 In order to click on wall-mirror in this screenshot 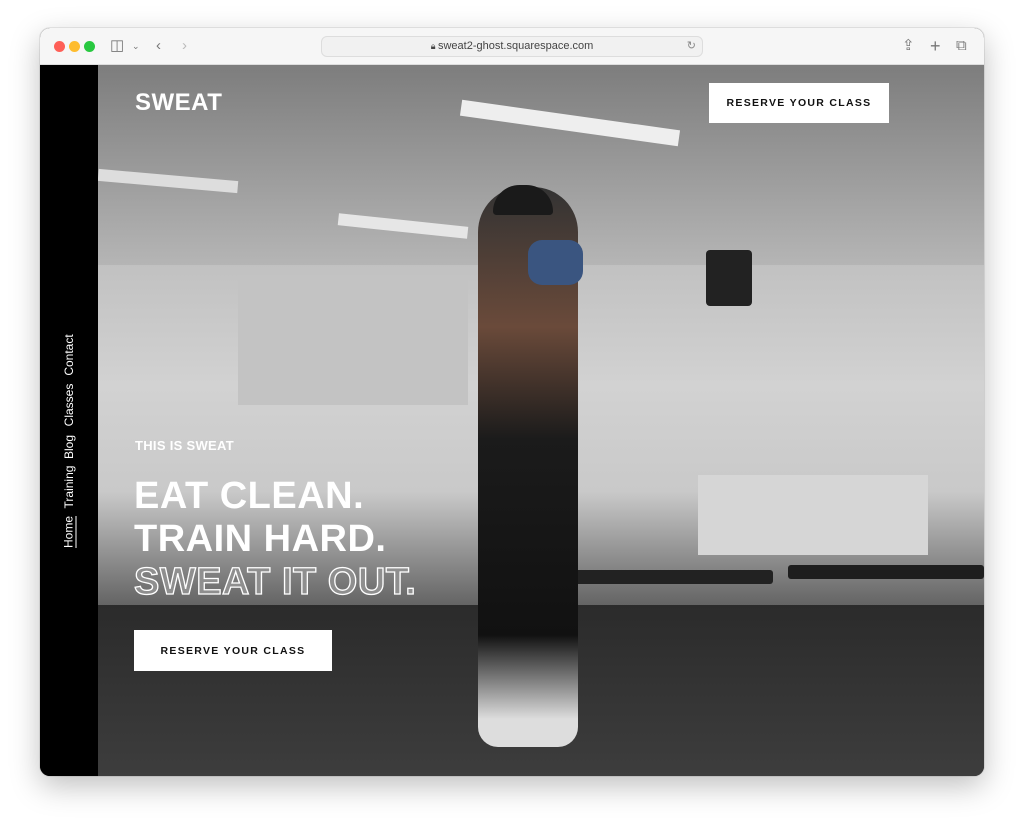, I will do `click(353, 340)`.